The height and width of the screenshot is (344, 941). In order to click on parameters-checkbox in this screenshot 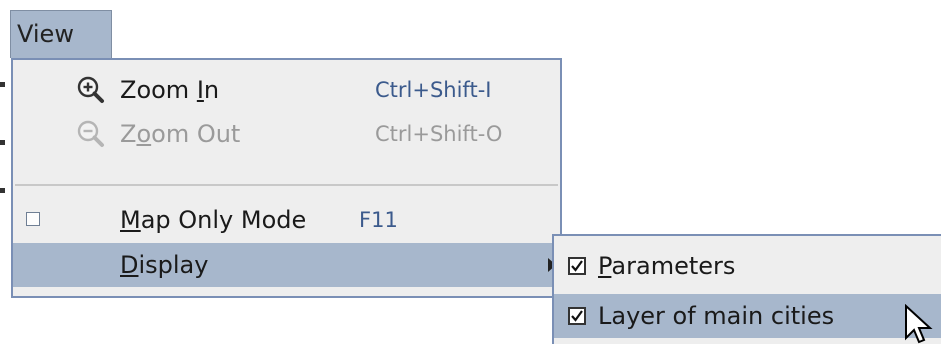, I will do `click(577, 266)`.